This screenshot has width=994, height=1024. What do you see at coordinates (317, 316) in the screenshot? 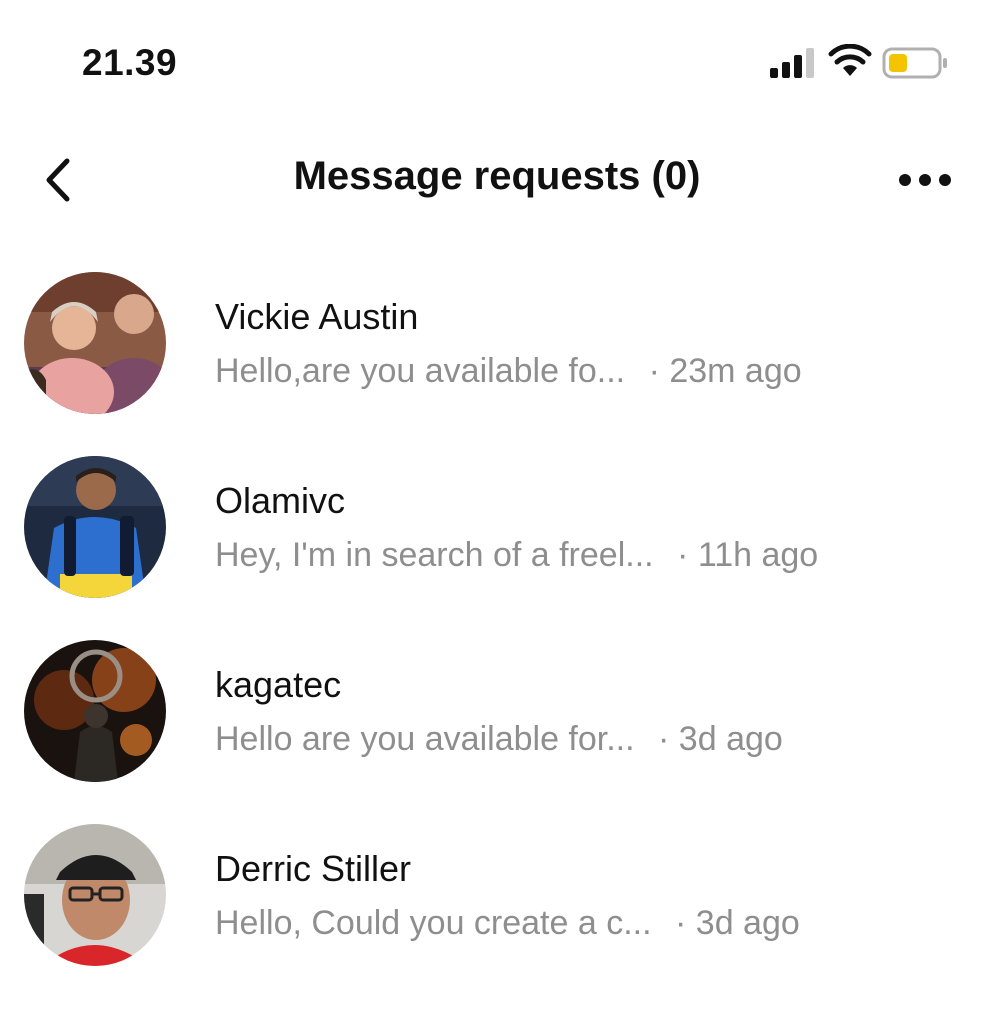
I see `sender-name: Vickie Austin` at bounding box center [317, 316].